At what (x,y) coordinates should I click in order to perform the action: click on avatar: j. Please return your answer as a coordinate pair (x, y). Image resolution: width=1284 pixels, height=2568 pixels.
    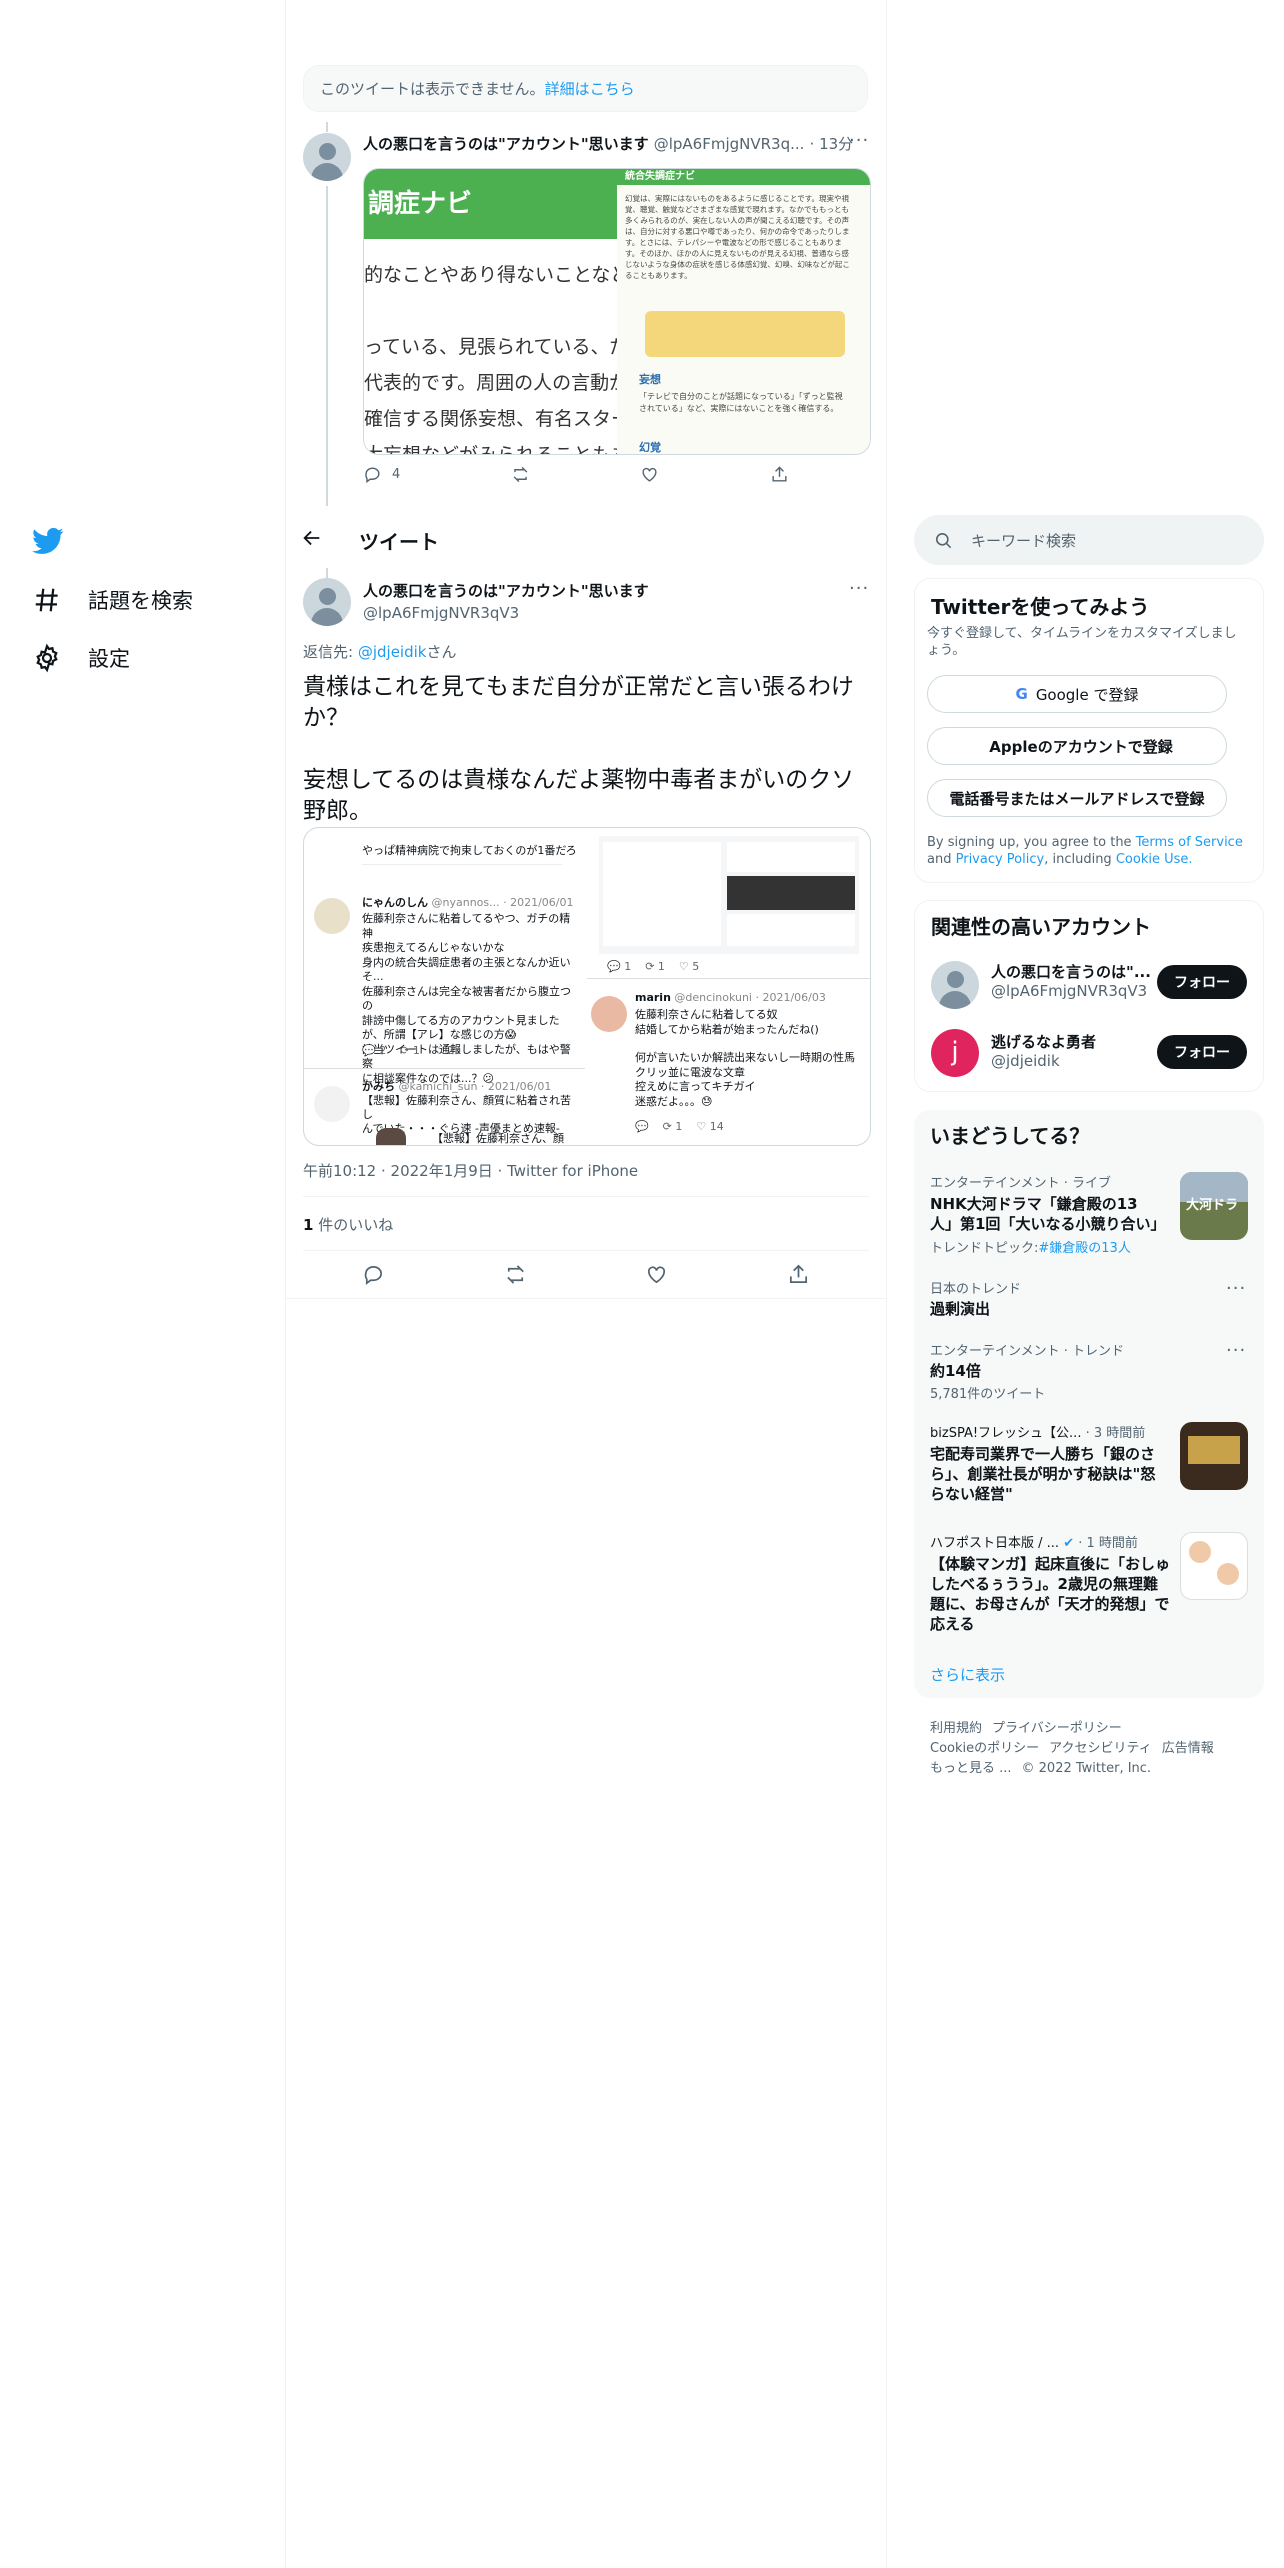
    Looking at the image, I should click on (955, 1053).